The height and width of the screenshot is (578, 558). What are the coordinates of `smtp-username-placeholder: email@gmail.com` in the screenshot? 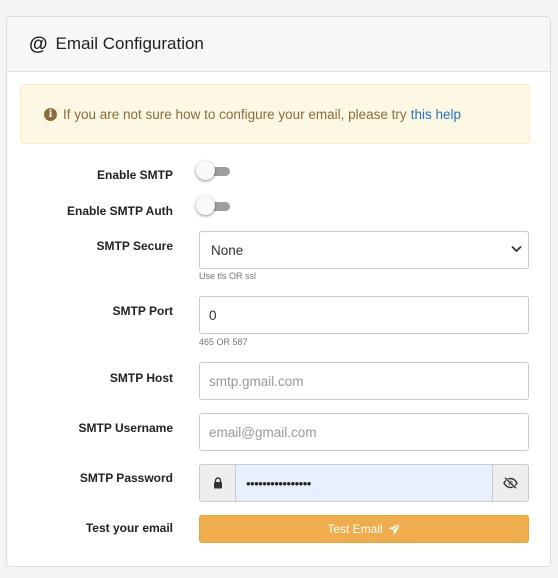 It's located at (263, 432).